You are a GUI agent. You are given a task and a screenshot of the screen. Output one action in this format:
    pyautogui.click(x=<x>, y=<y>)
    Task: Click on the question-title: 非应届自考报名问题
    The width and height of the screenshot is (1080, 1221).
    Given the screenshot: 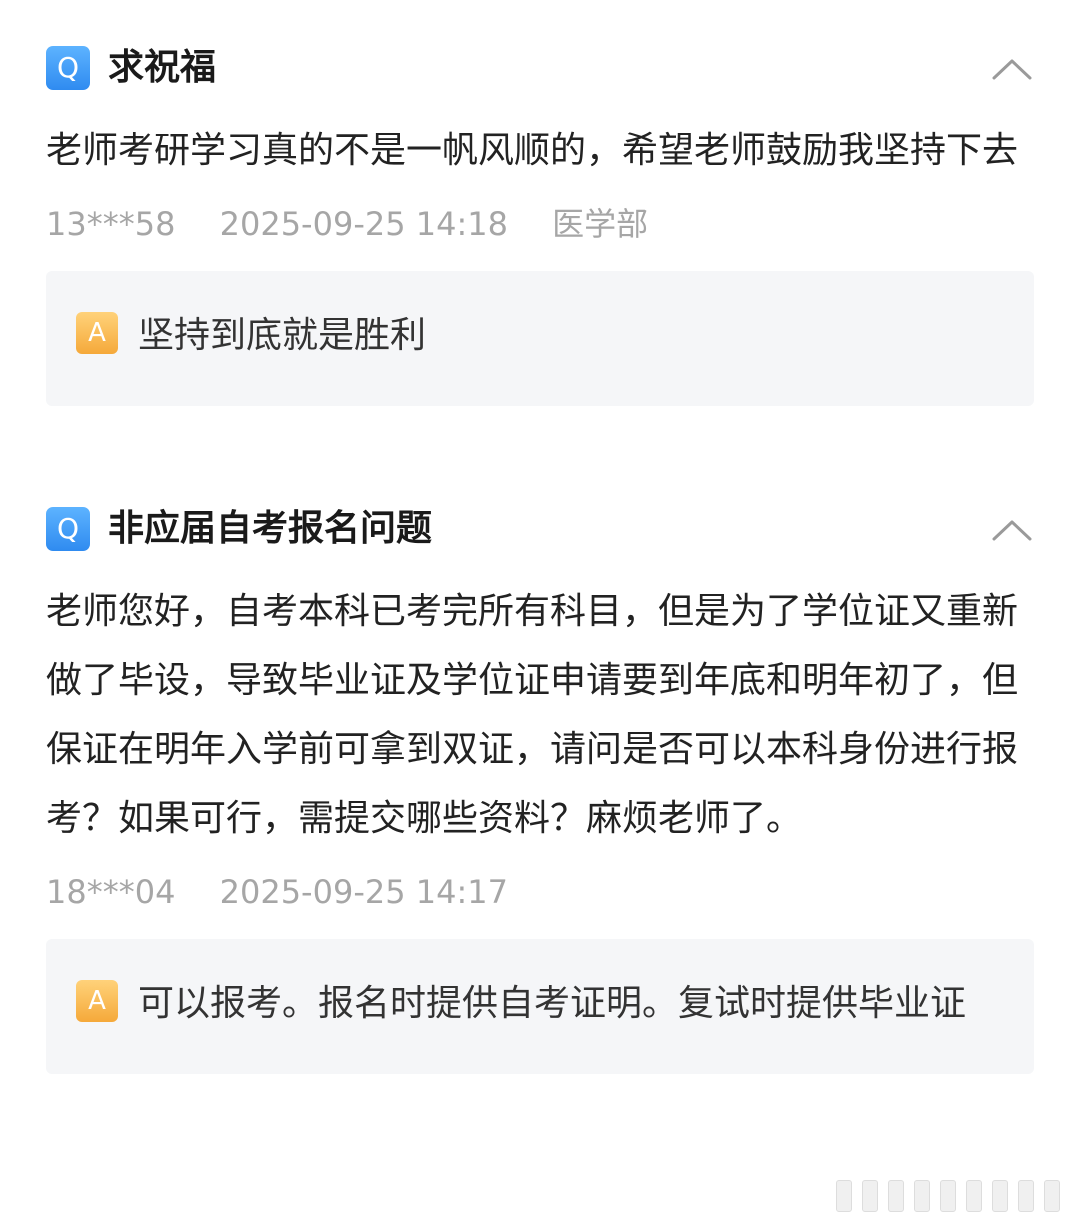 What is the action you would take?
    pyautogui.click(x=270, y=528)
    